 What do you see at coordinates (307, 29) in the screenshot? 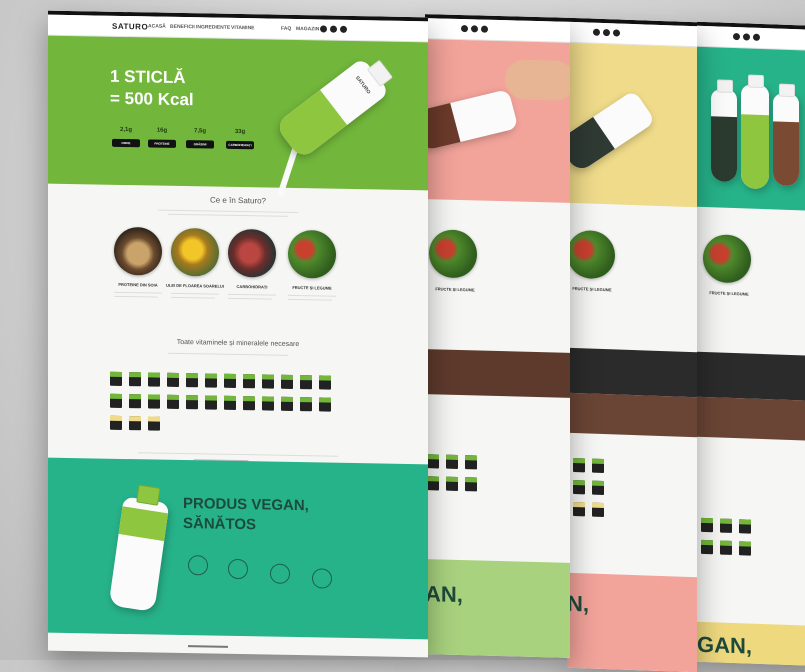
I see `nav-item-shop: MAGAZIN` at bounding box center [307, 29].